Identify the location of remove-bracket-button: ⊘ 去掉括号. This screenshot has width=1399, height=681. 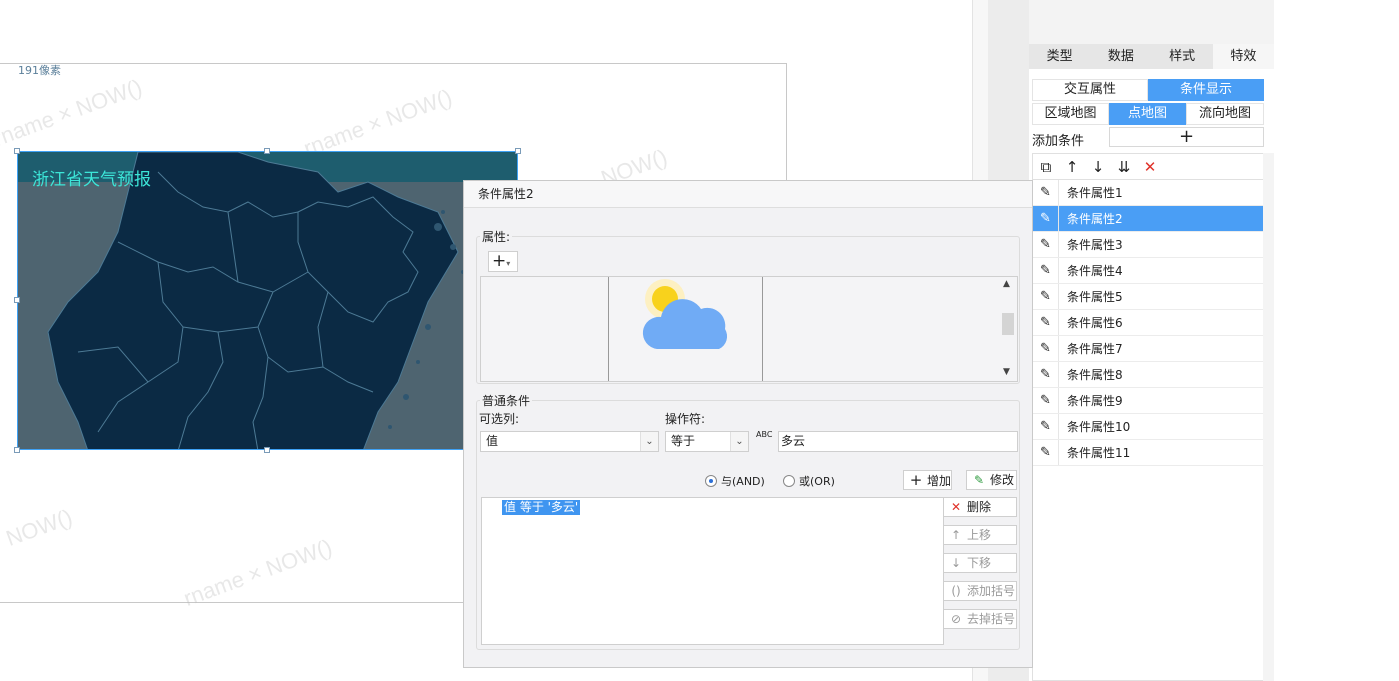
(980, 619).